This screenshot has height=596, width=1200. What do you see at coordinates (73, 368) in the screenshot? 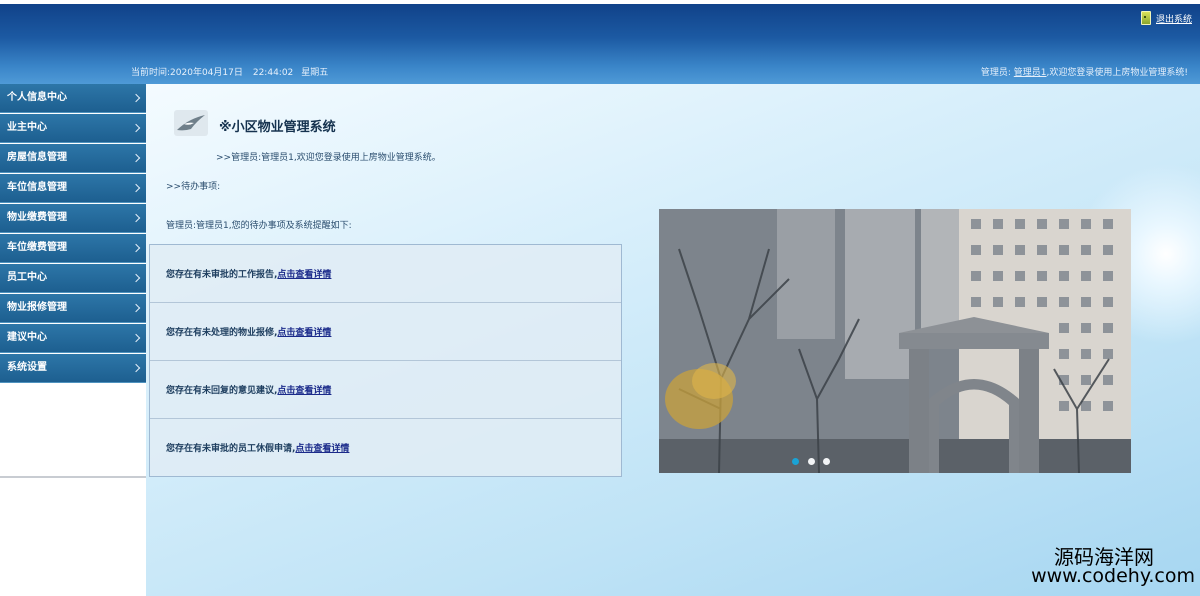
I see `sidebar-item-settings: 系统设置` at bounding box center [73, 368].